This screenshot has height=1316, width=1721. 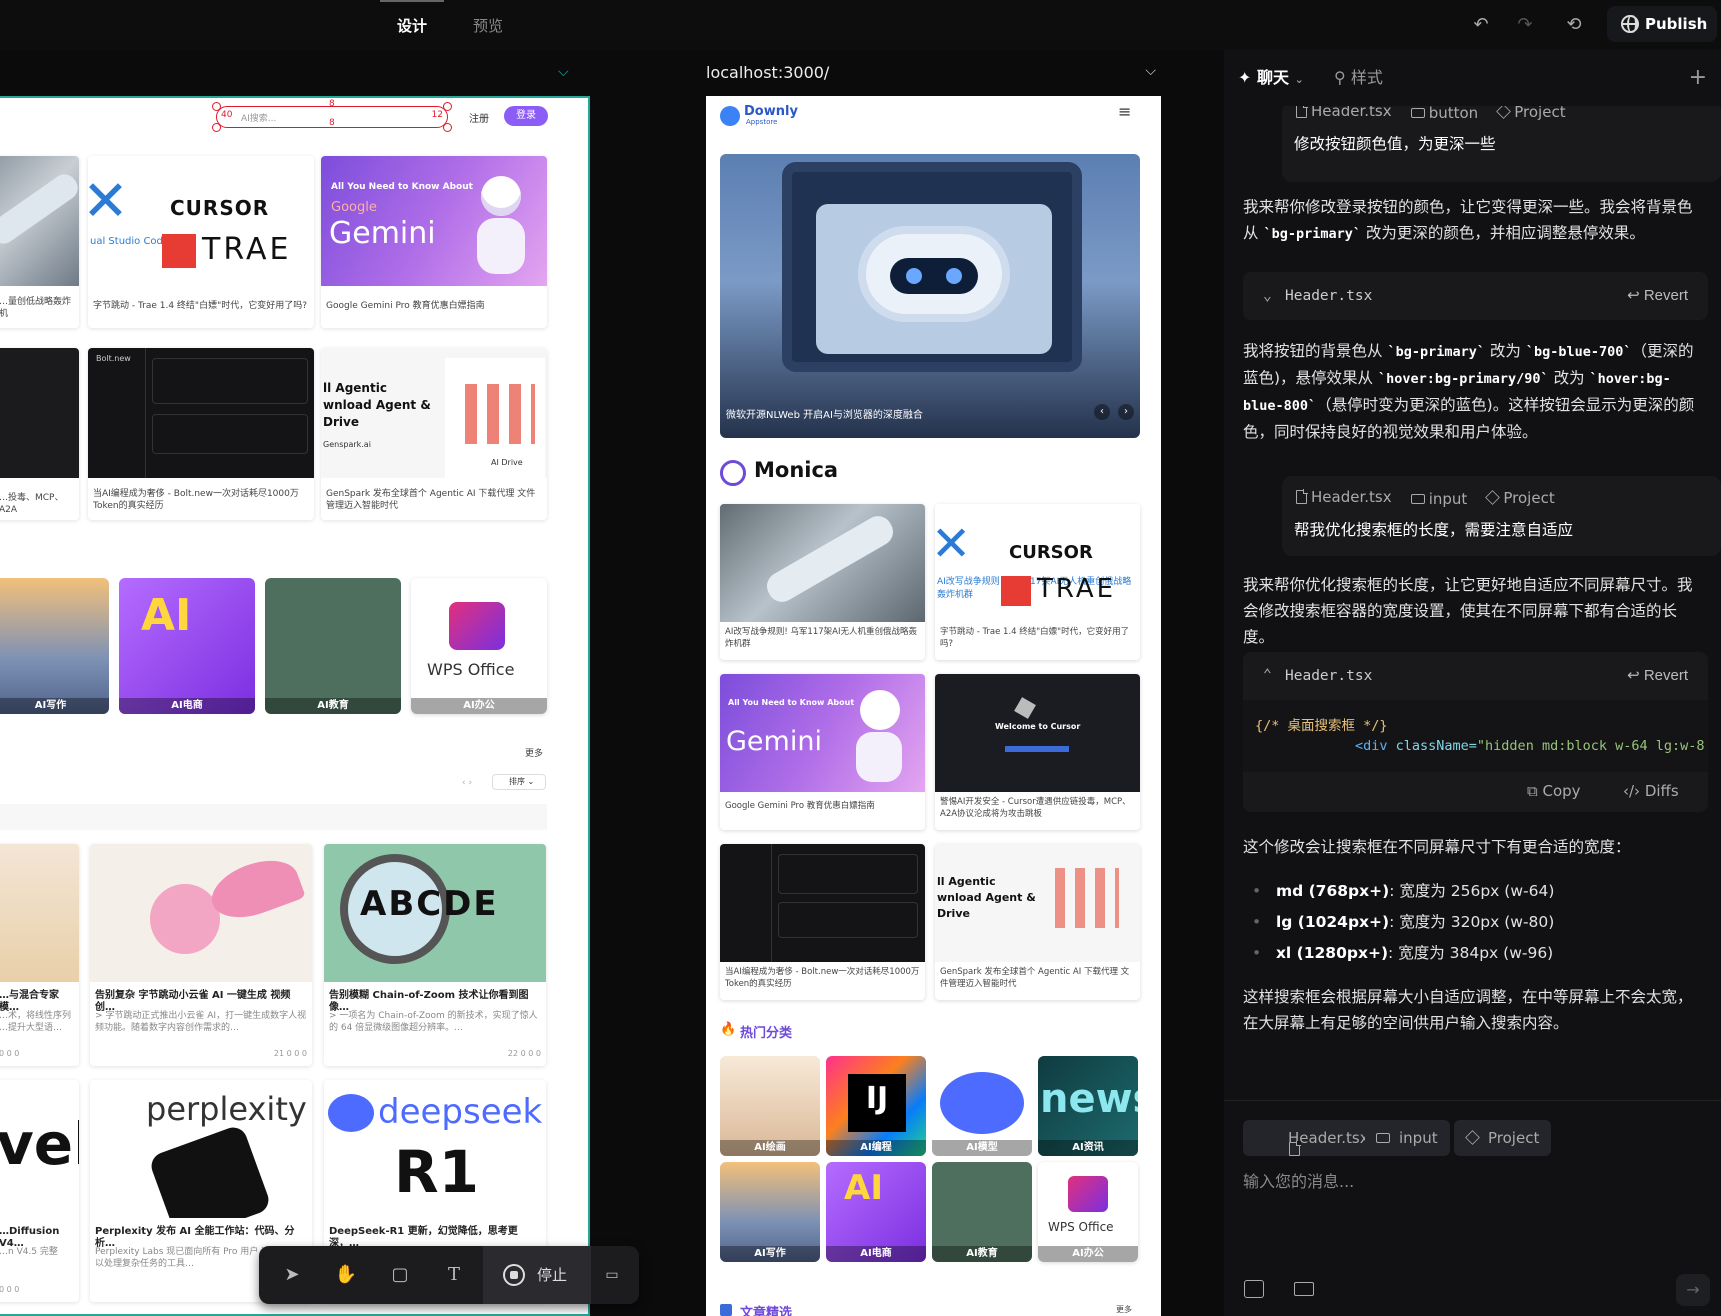 I want to click on stop-button: 停止, so click(x=537, y=1275).